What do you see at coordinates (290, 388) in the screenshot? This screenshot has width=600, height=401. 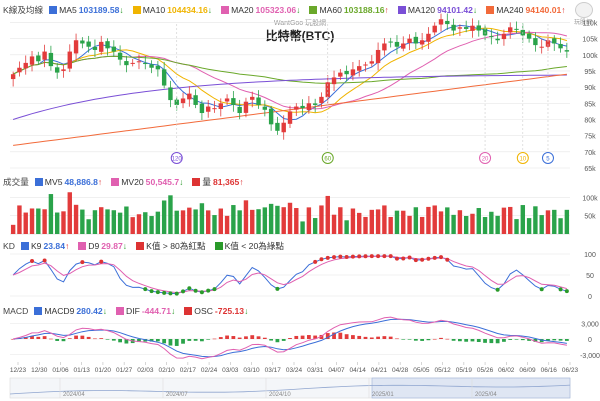 I see `range-navigator: 2024/04 2024/07 2024/10 2025/01 2025/04` at bounding box center [290, 388].